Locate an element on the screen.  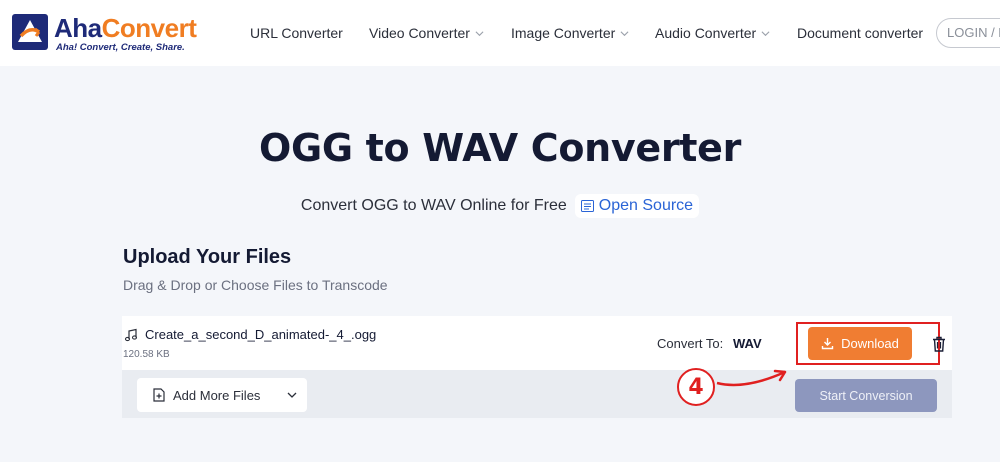
nav-label: URL Converter is located at coordinates (296, 33).